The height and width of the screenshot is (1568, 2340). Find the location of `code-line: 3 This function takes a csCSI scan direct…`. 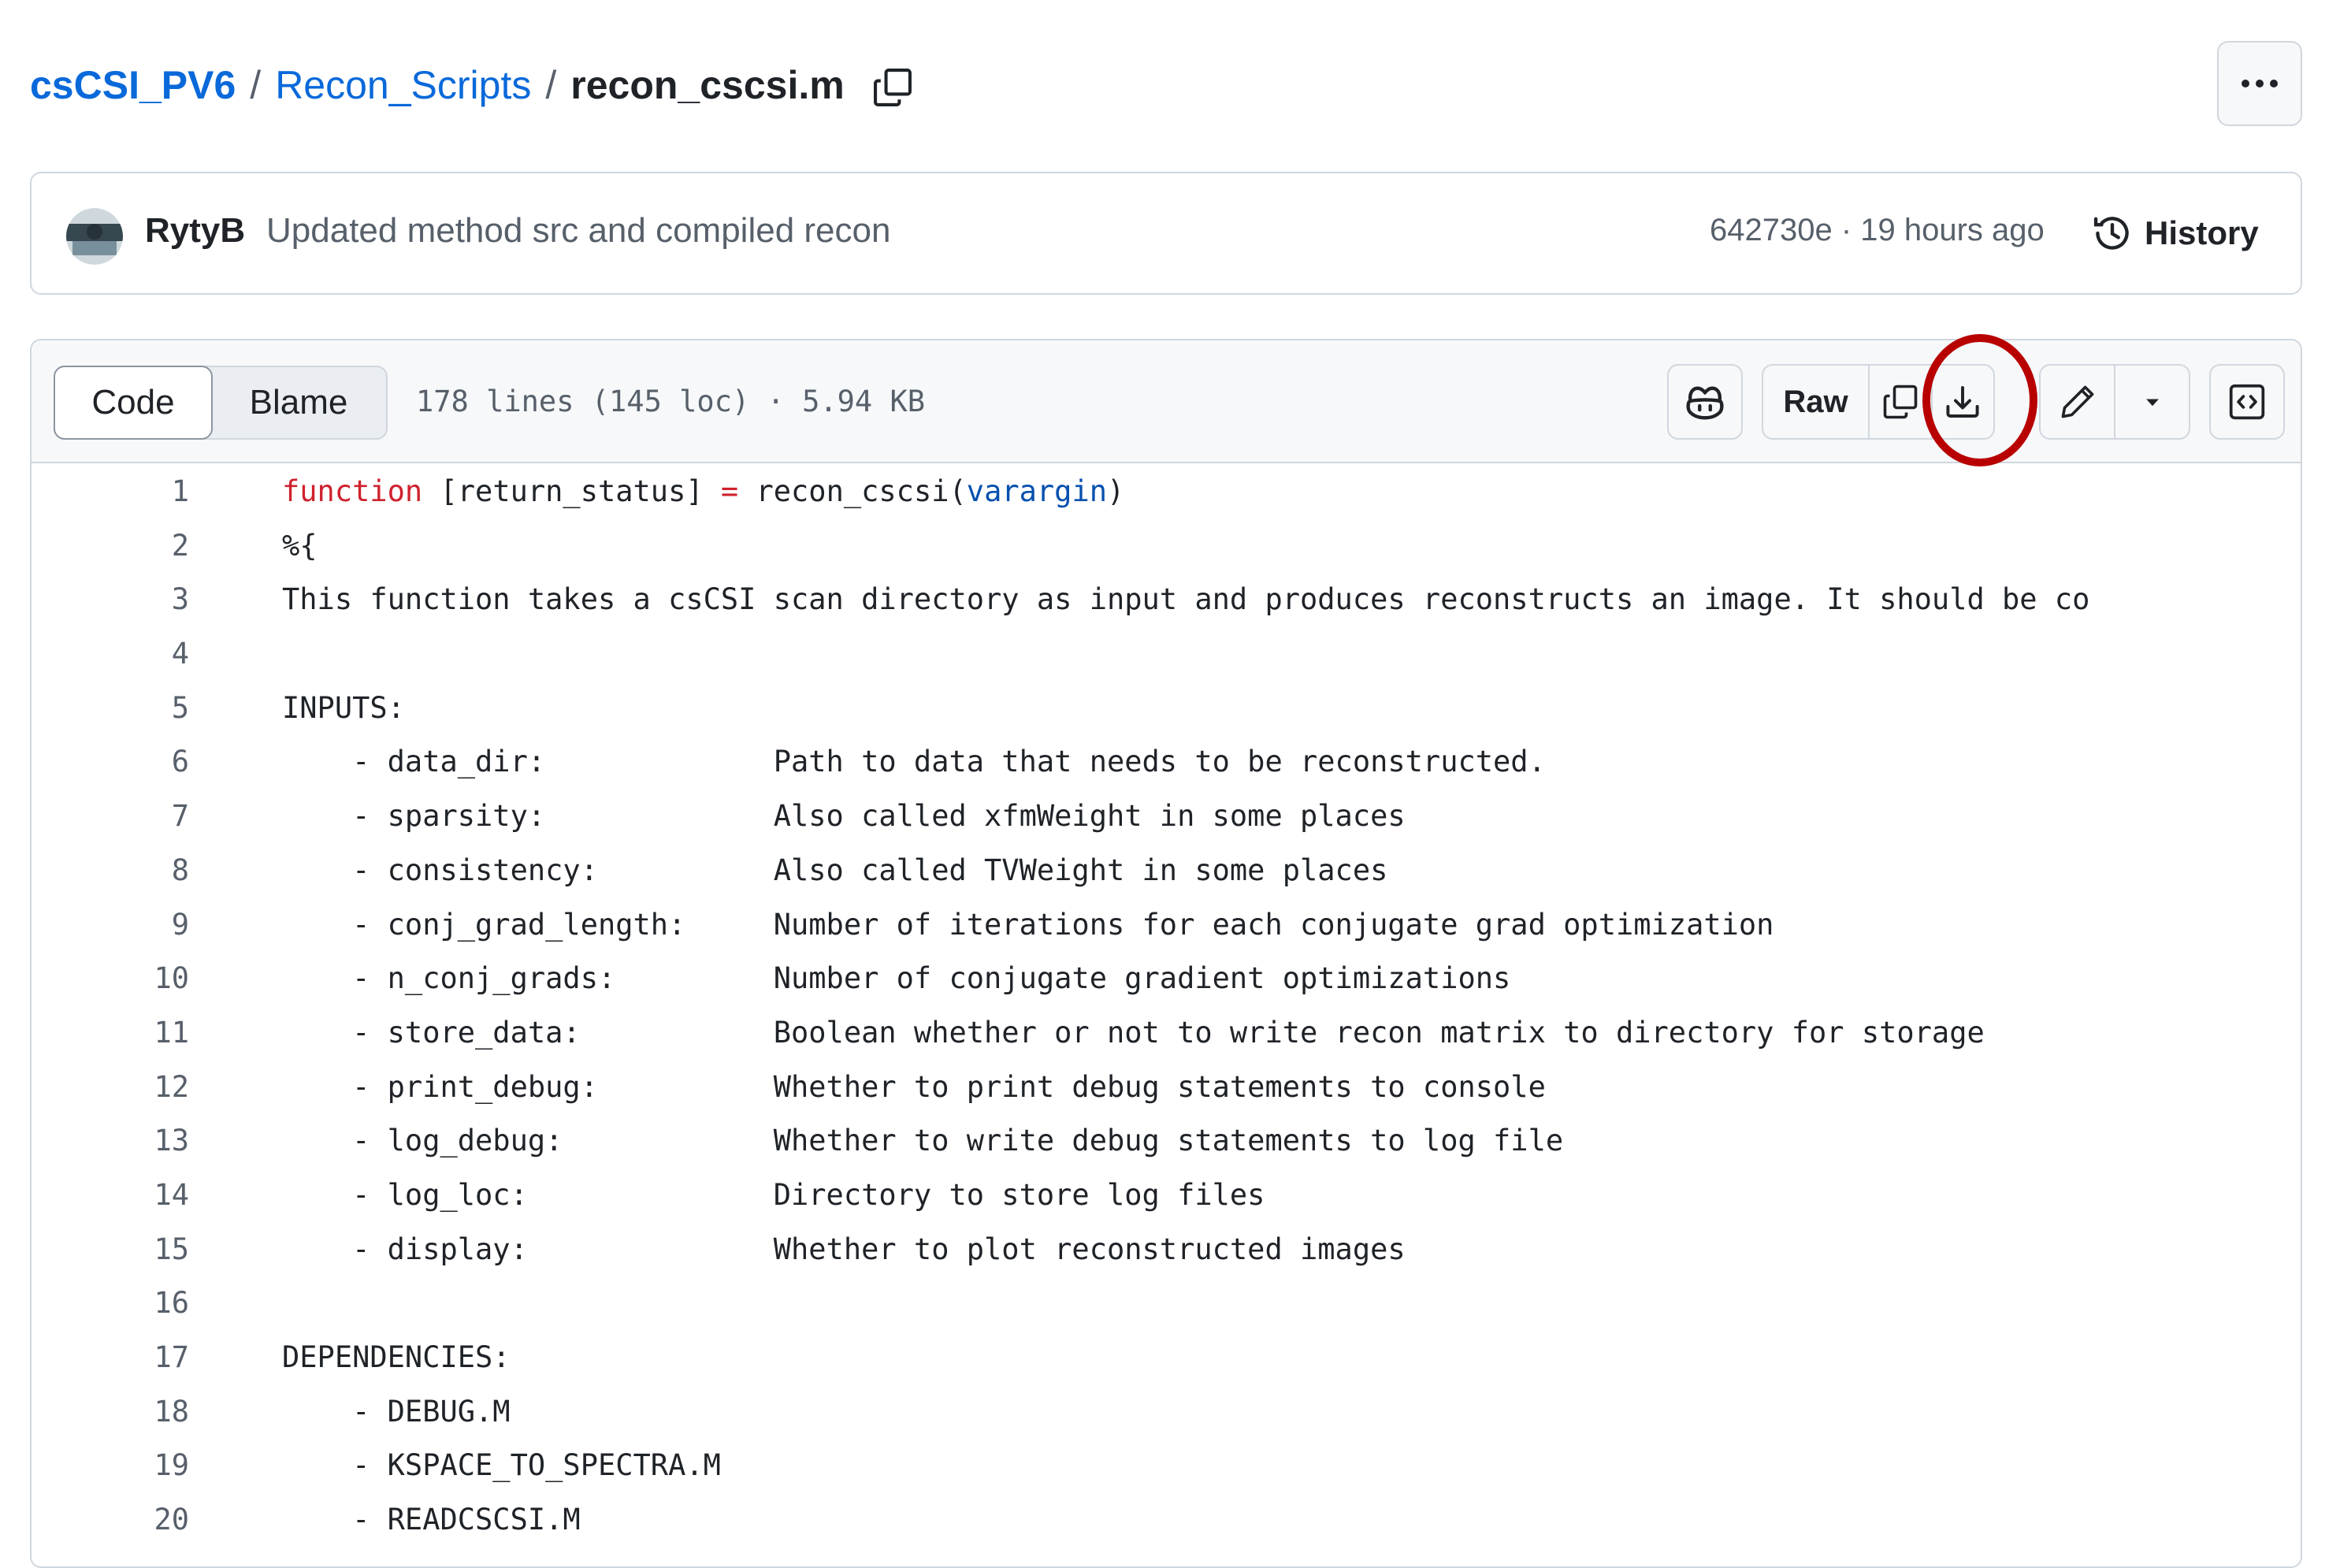

code-line: 3 This function takes a csCSI scan direct… is located at coordinates (1166, 598).